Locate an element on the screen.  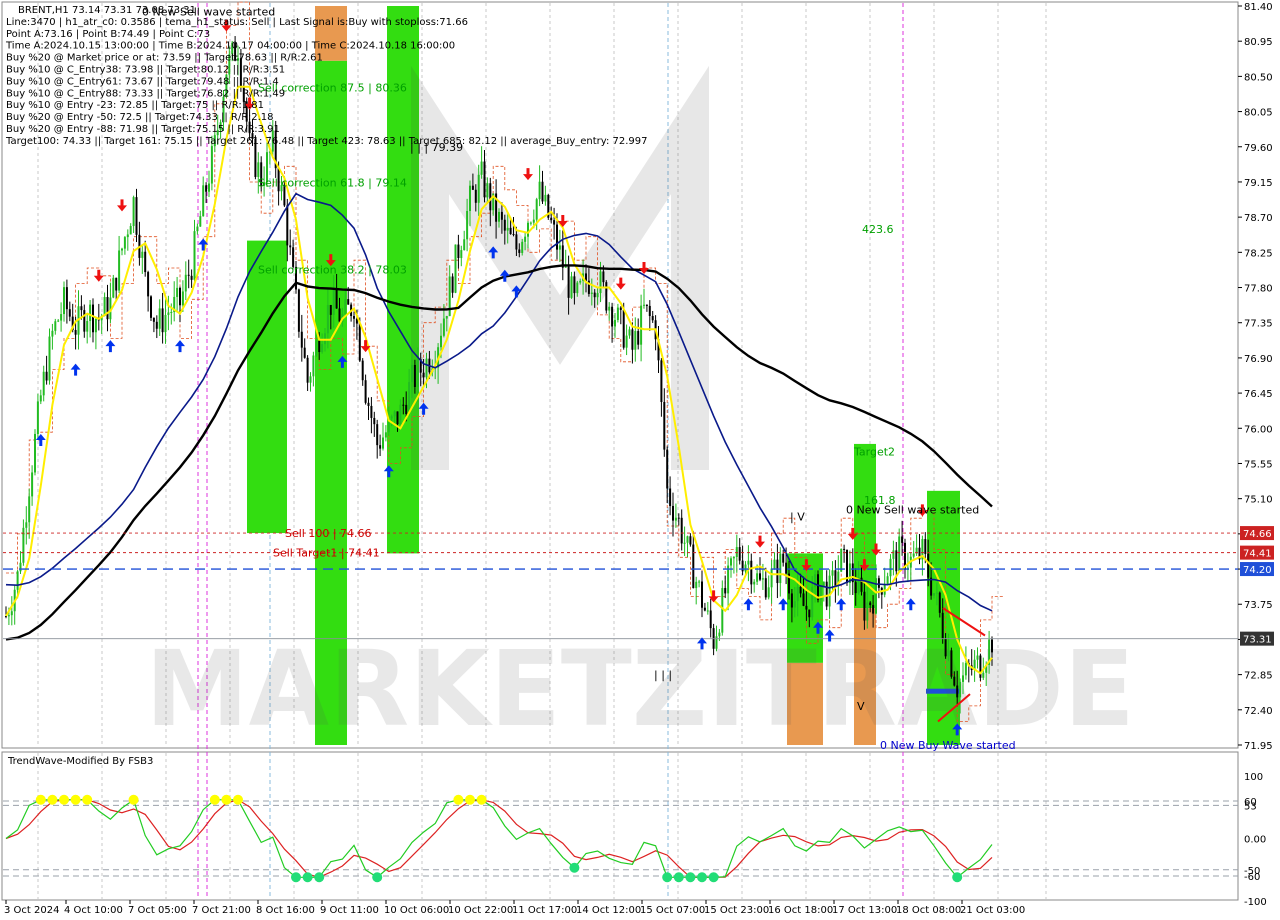
x-tick-label: 4 Oct 10:00 is located at coordinates (93, 910).